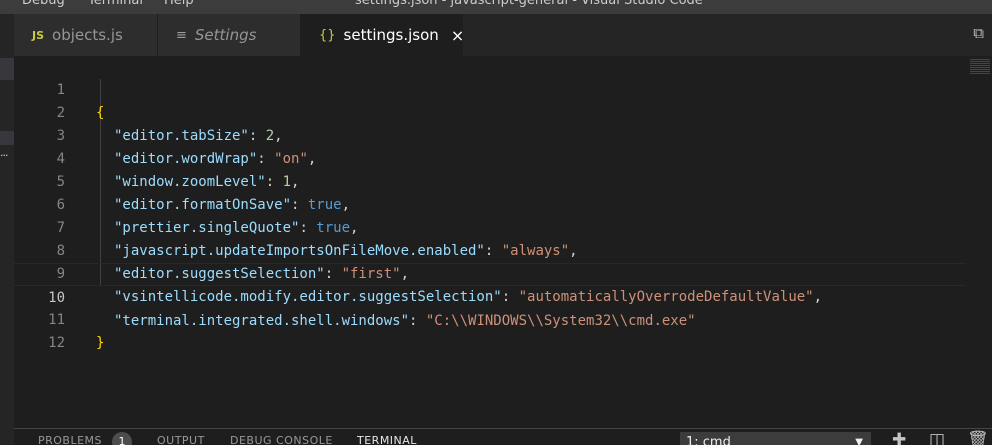 The height and width of the screenshot is (445, 992). Describe the element at coordinates (490, 249) in the screenshot. I see `code-line: 8 "editor.suggestSelection": "first",` at that location.